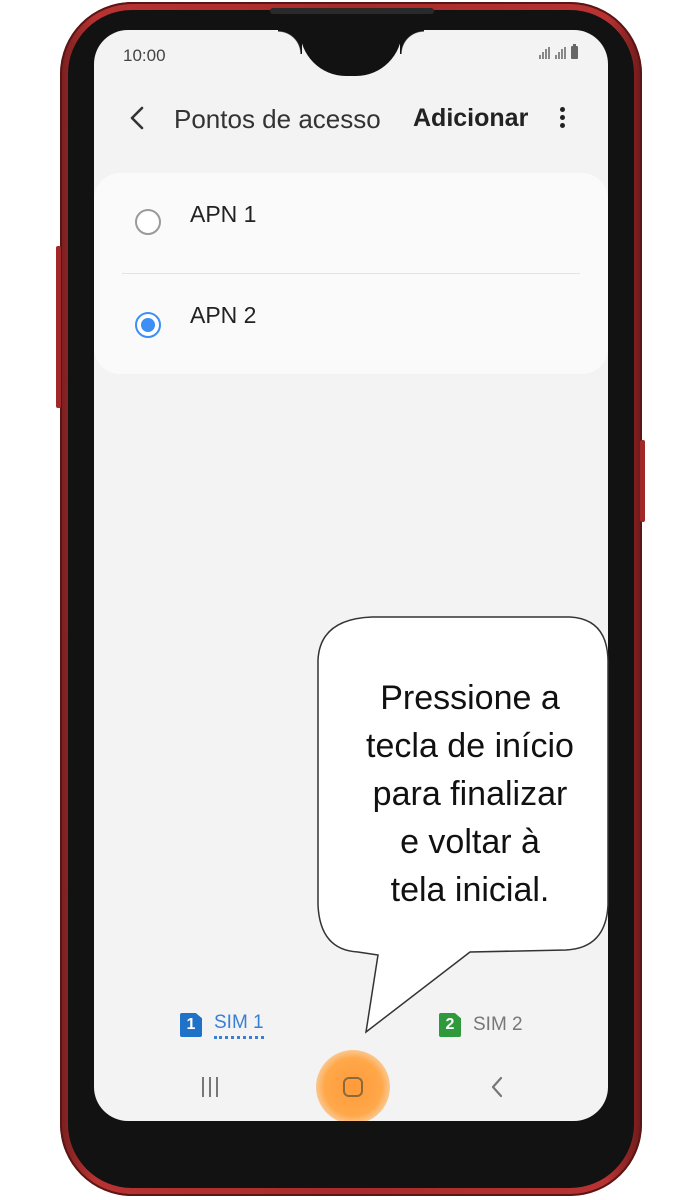 The image size is (700, 1200). I want to click on battery-icon, so click(574, 51).